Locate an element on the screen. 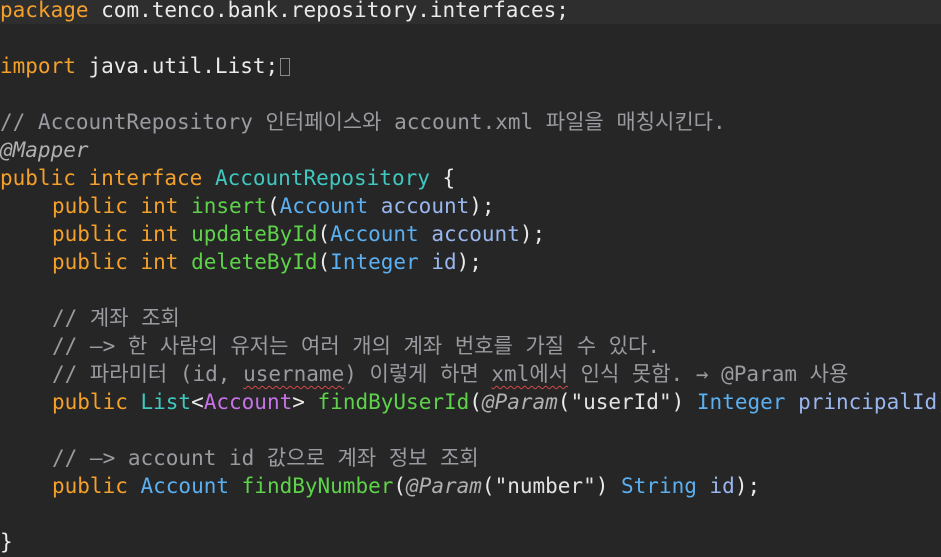 The image size is (941, 557). code-line-comment: // —> 한 사람의 유저는 여러 개의 계좌 번호를 가질 수 있다. is located at coordinates (356, 346).